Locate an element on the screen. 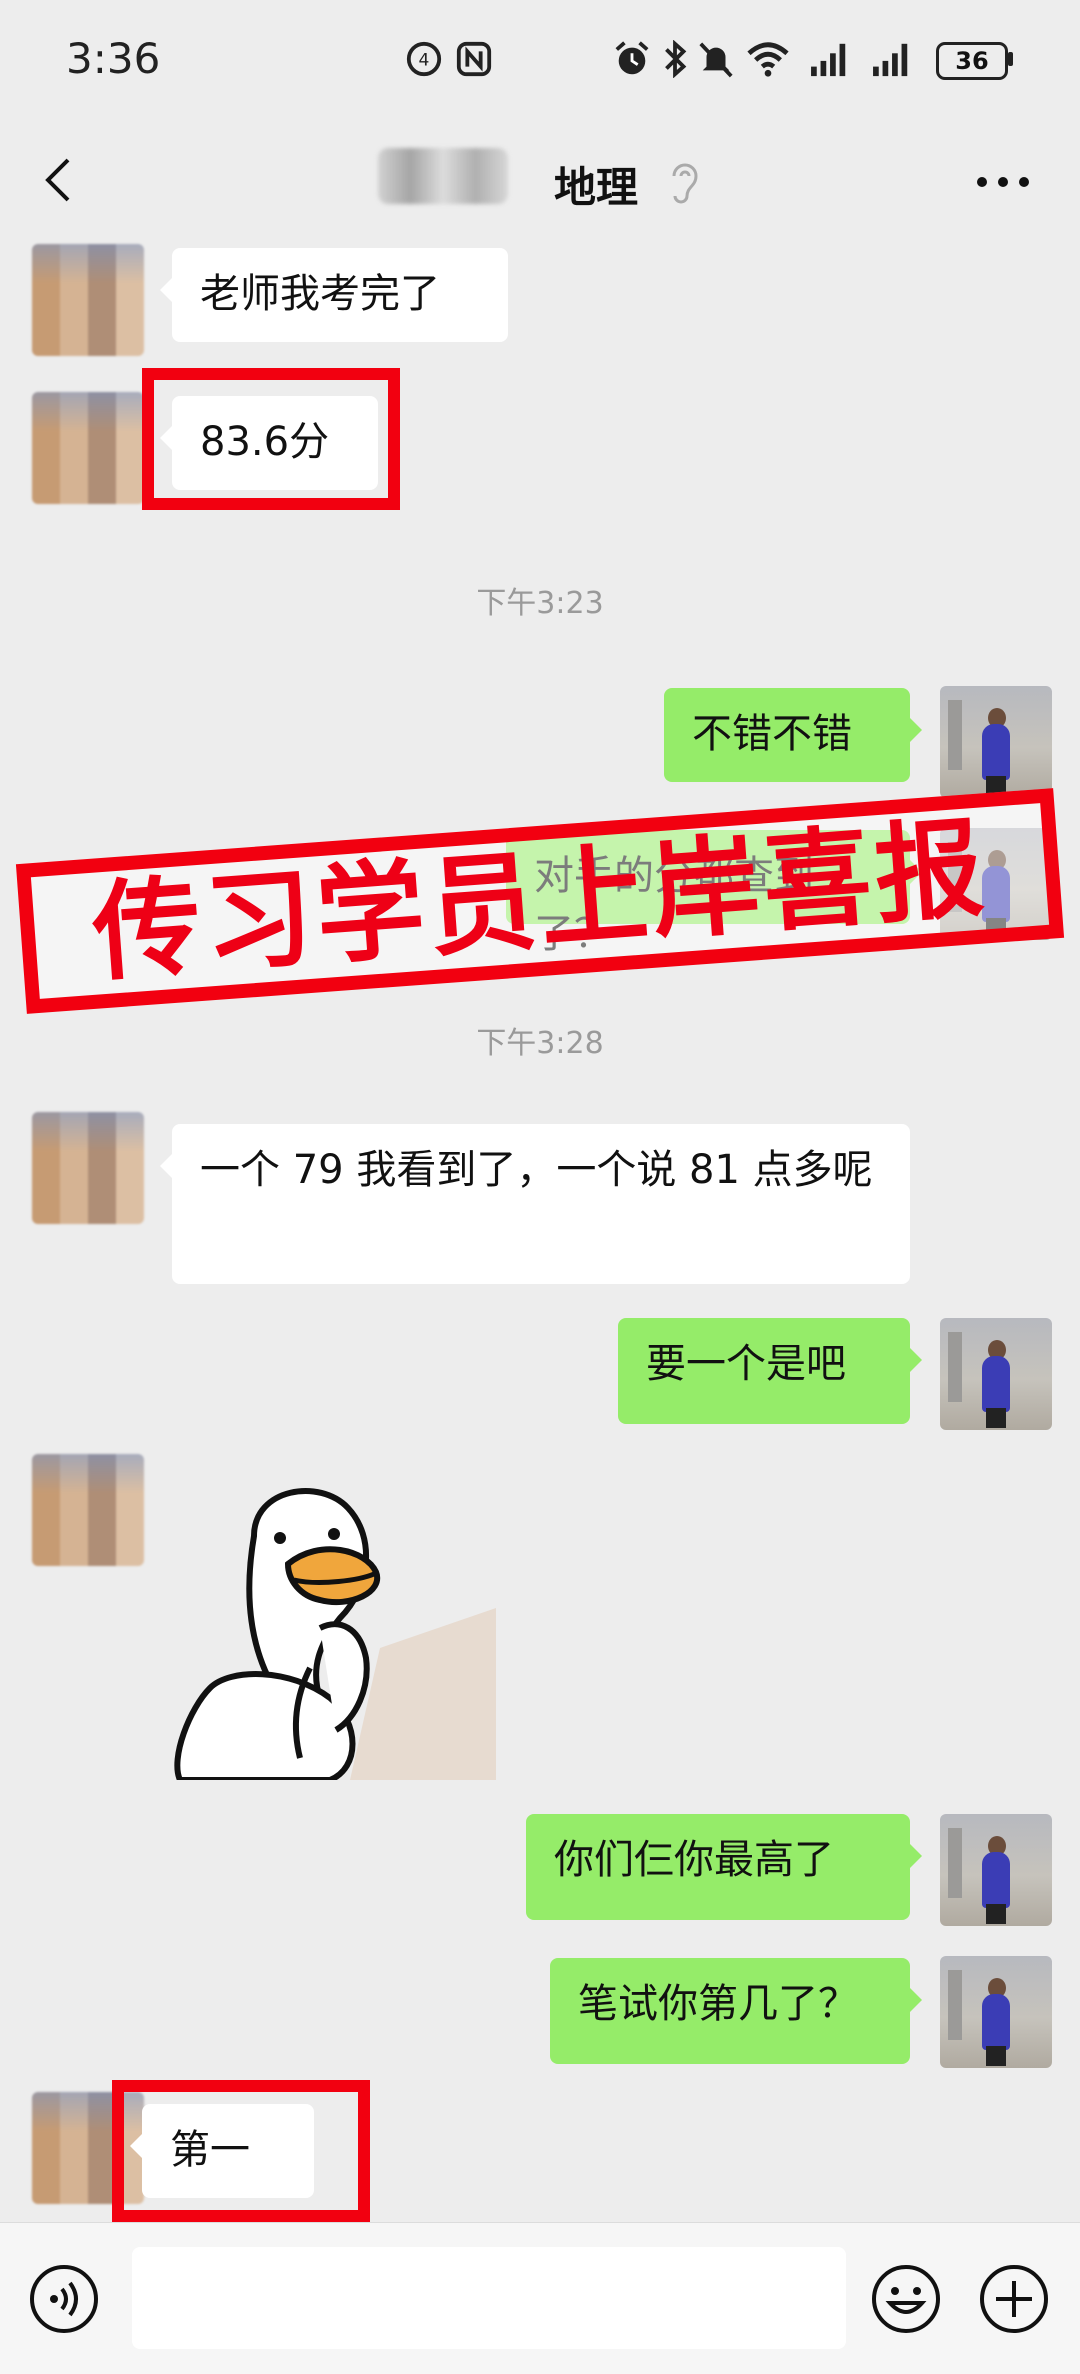  banner-text: 传习学员上岸喜报 is located at coordinates (540, 901).